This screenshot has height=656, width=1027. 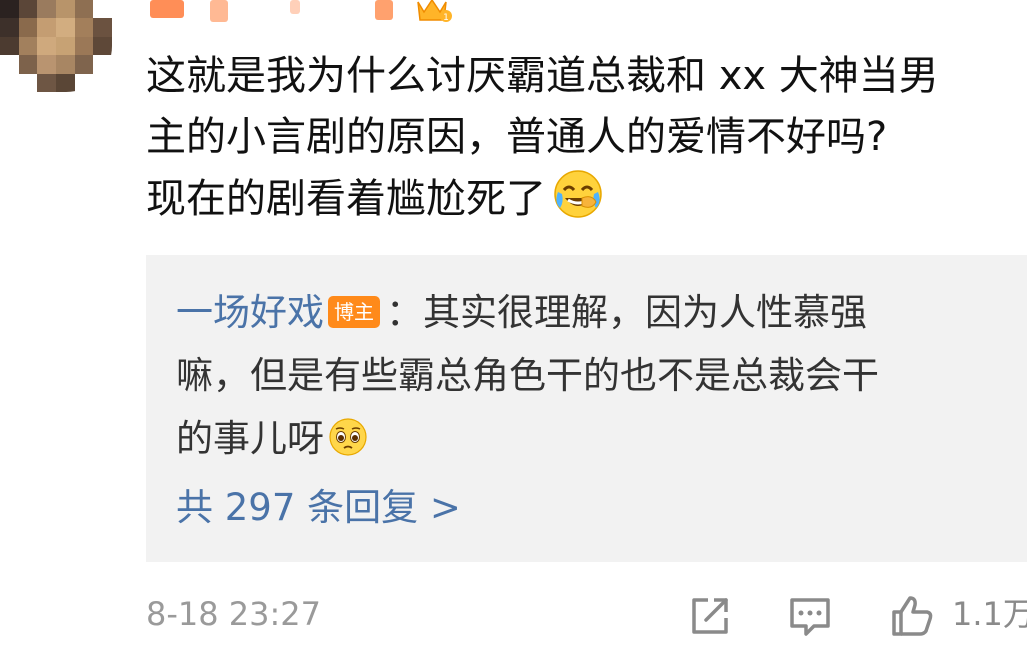 What do you see at coordinates (596, 438) in the screenshot?
I see `reply-line-with-emoji: 的事儿呀` at bounding box center [596, 438].